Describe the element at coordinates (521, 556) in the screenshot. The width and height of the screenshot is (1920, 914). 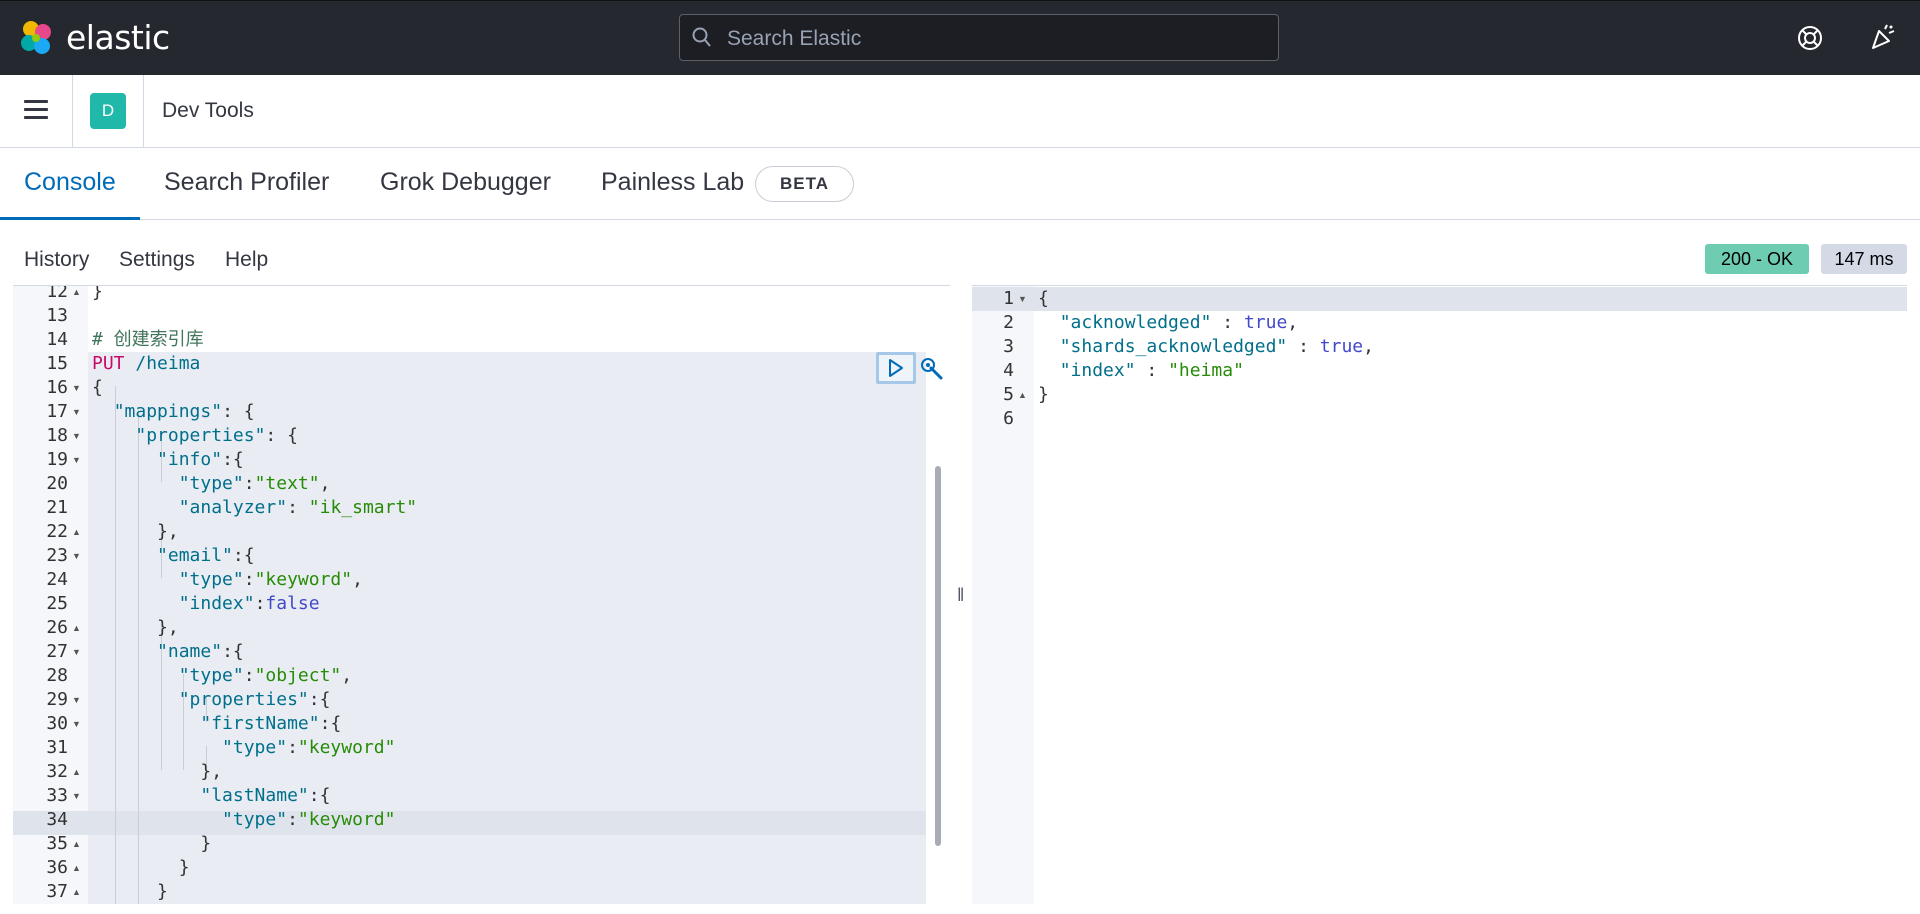
I see `request-code-line: "email":{` at that location.